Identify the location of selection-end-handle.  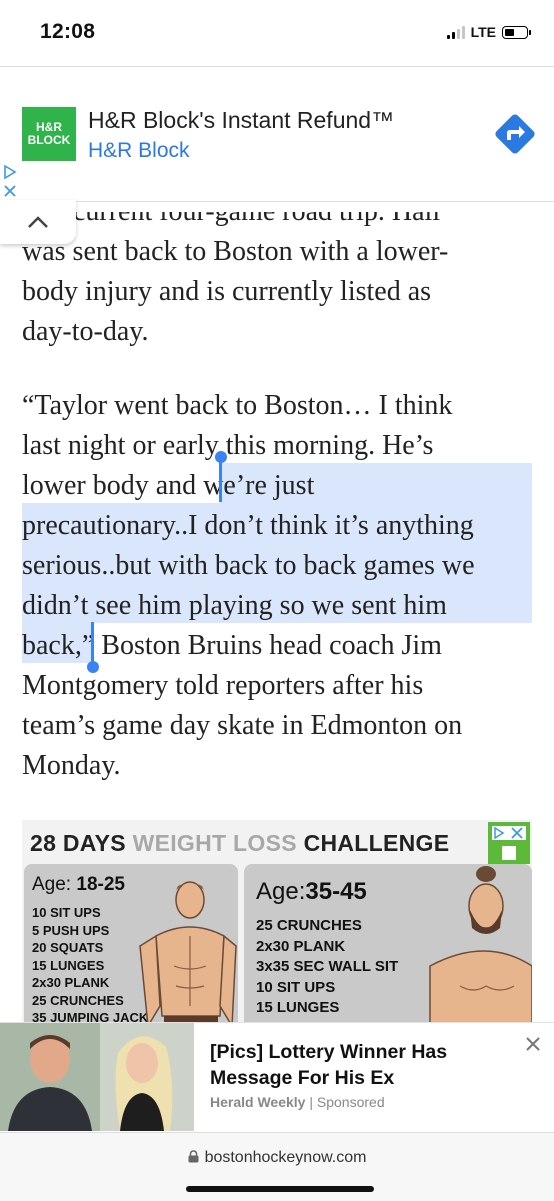
(93, 667).